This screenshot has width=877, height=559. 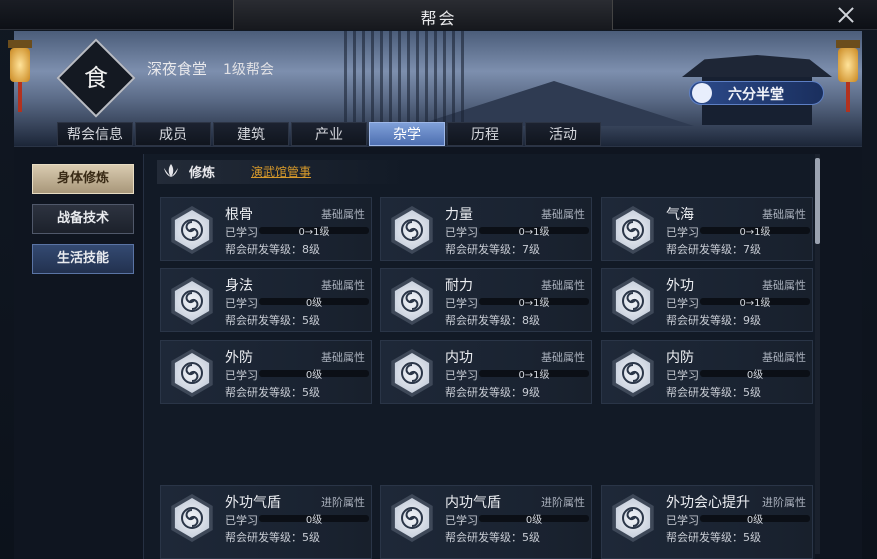 I want to click on window-title: 帮会, so click(x=438, y=18).